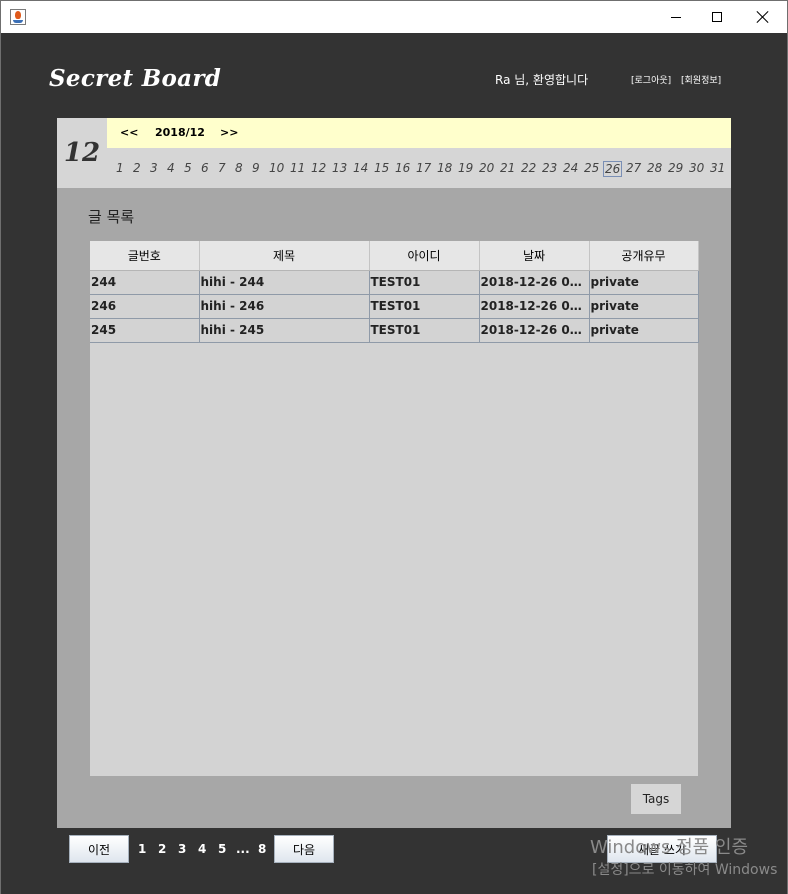 The height and width of the screenshot is (894, 788). What do you see at coordinates (202, 849) in the screenshot?
I see `page-link: 4` at bounding box center [202, 849].